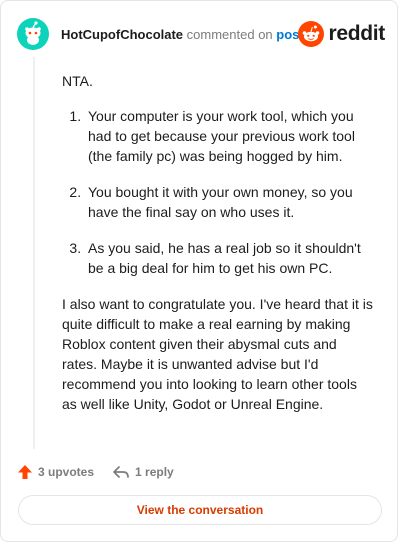 The width and height of the screenshot is (400, 544). What do you see at coordinates (122, 34) in the screenshot?
I see `author-username: HotCupofChocolate` at bounding box center [122, 34].